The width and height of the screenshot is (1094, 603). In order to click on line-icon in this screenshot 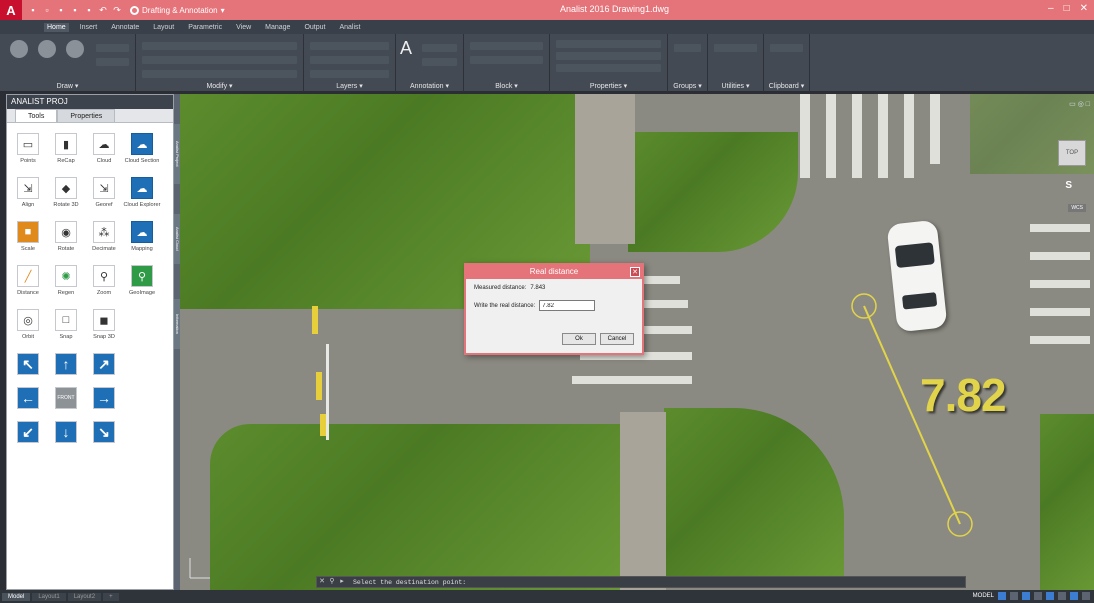, I will do `click(19, 49)`.